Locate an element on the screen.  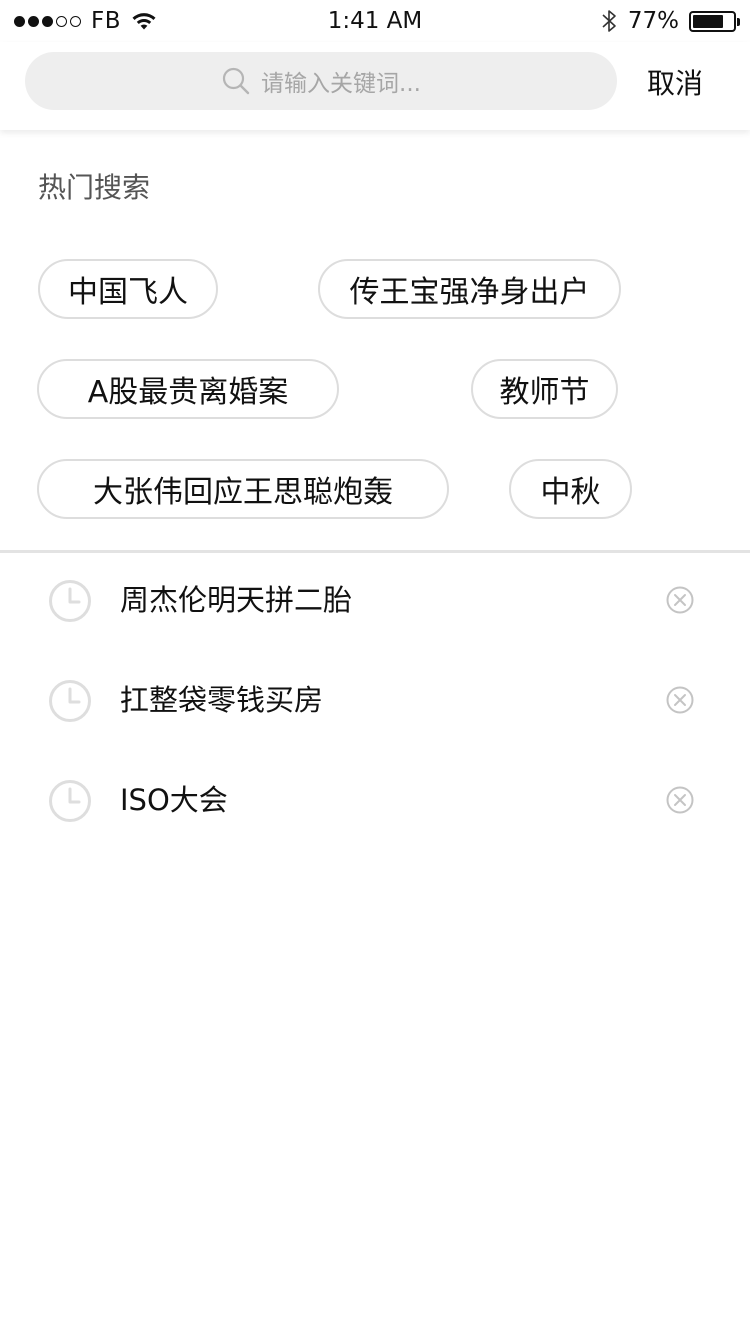
hot-search-tag: 中国飞人 is located at coordinates (128, 289).